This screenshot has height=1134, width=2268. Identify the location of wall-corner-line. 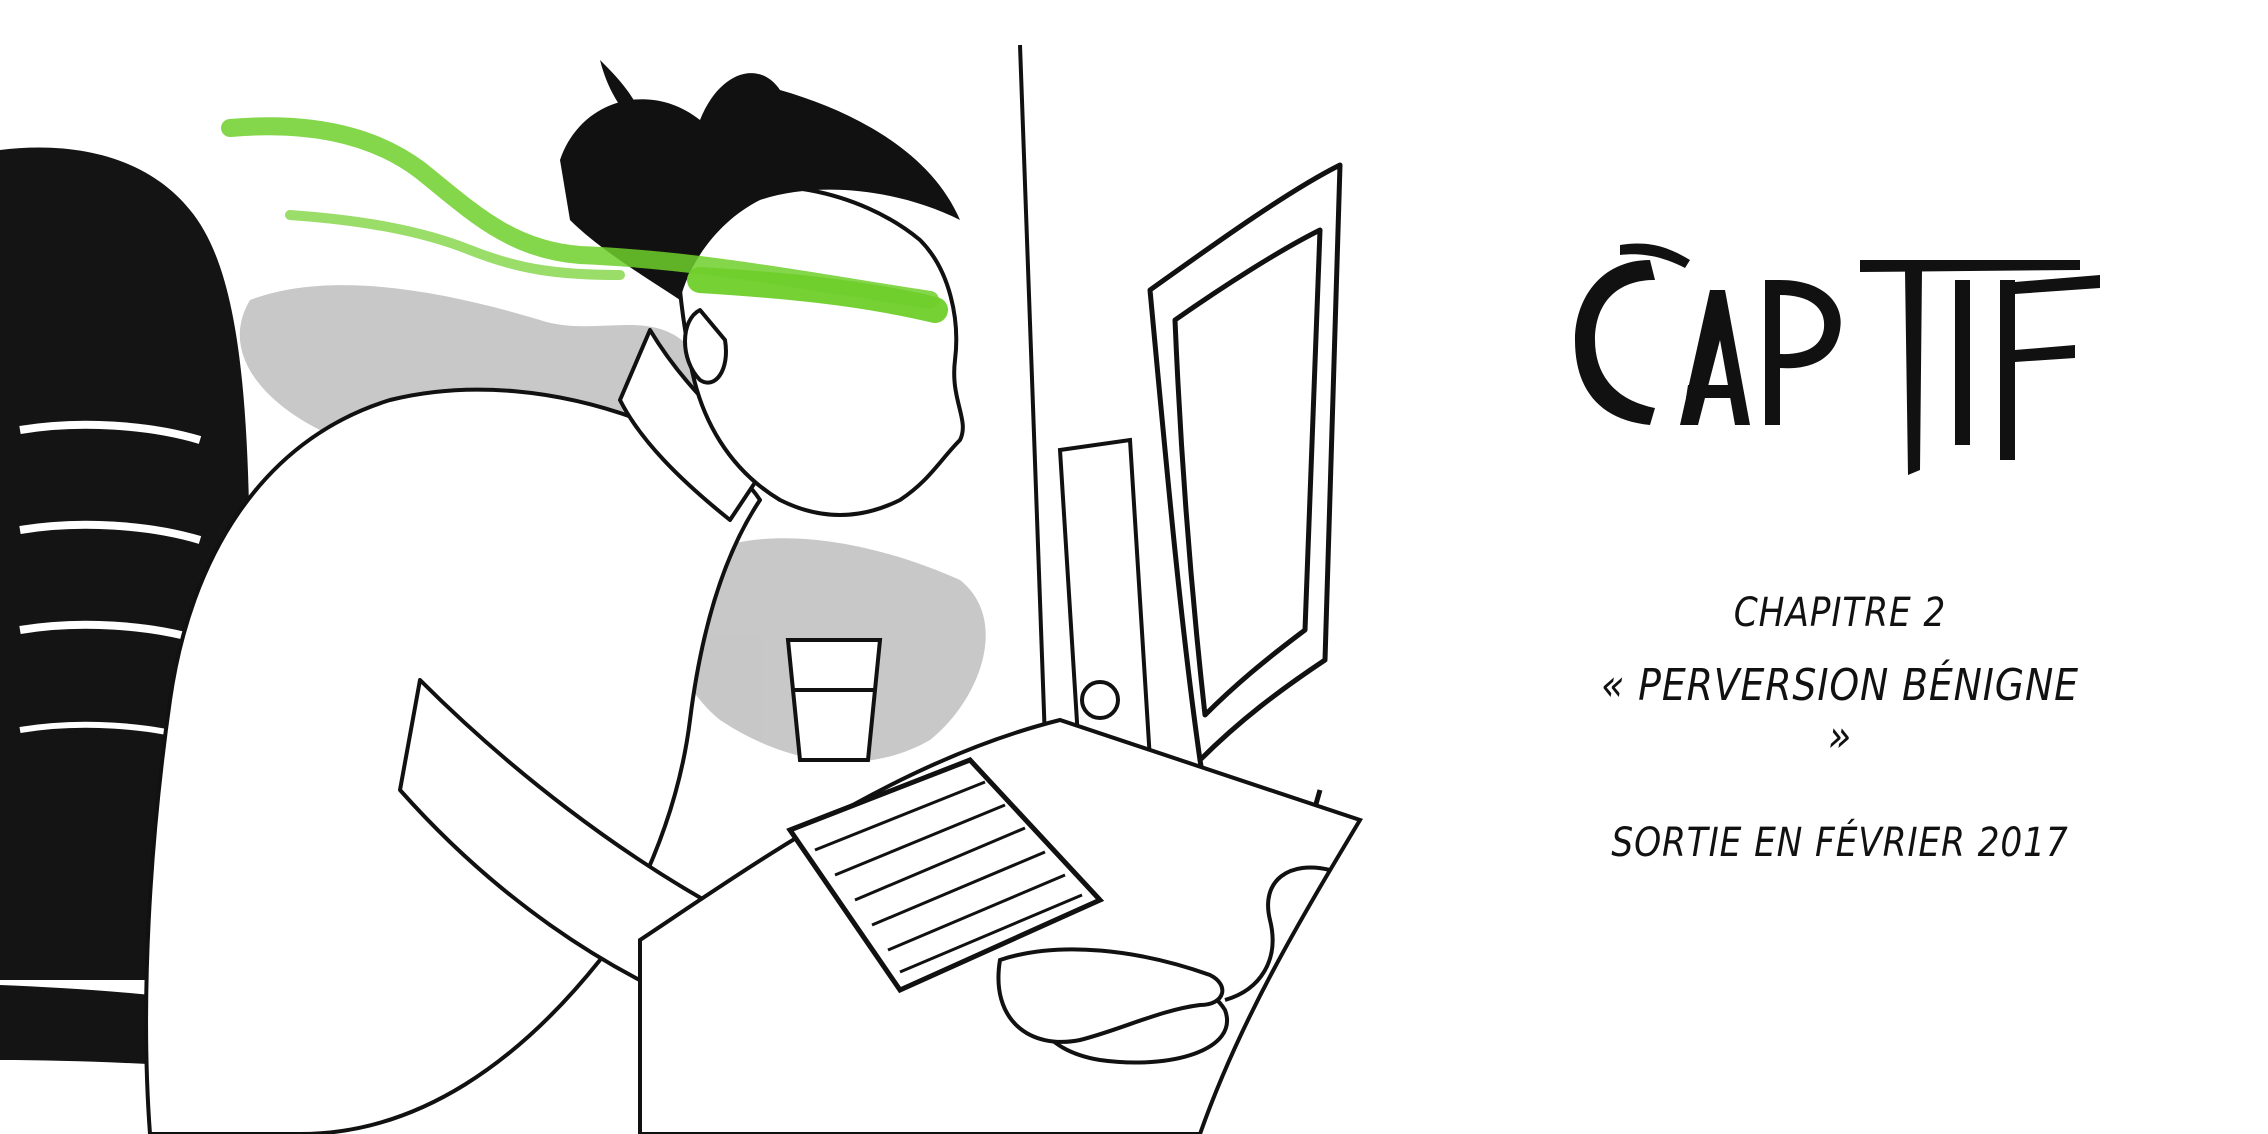
(1032, 392).